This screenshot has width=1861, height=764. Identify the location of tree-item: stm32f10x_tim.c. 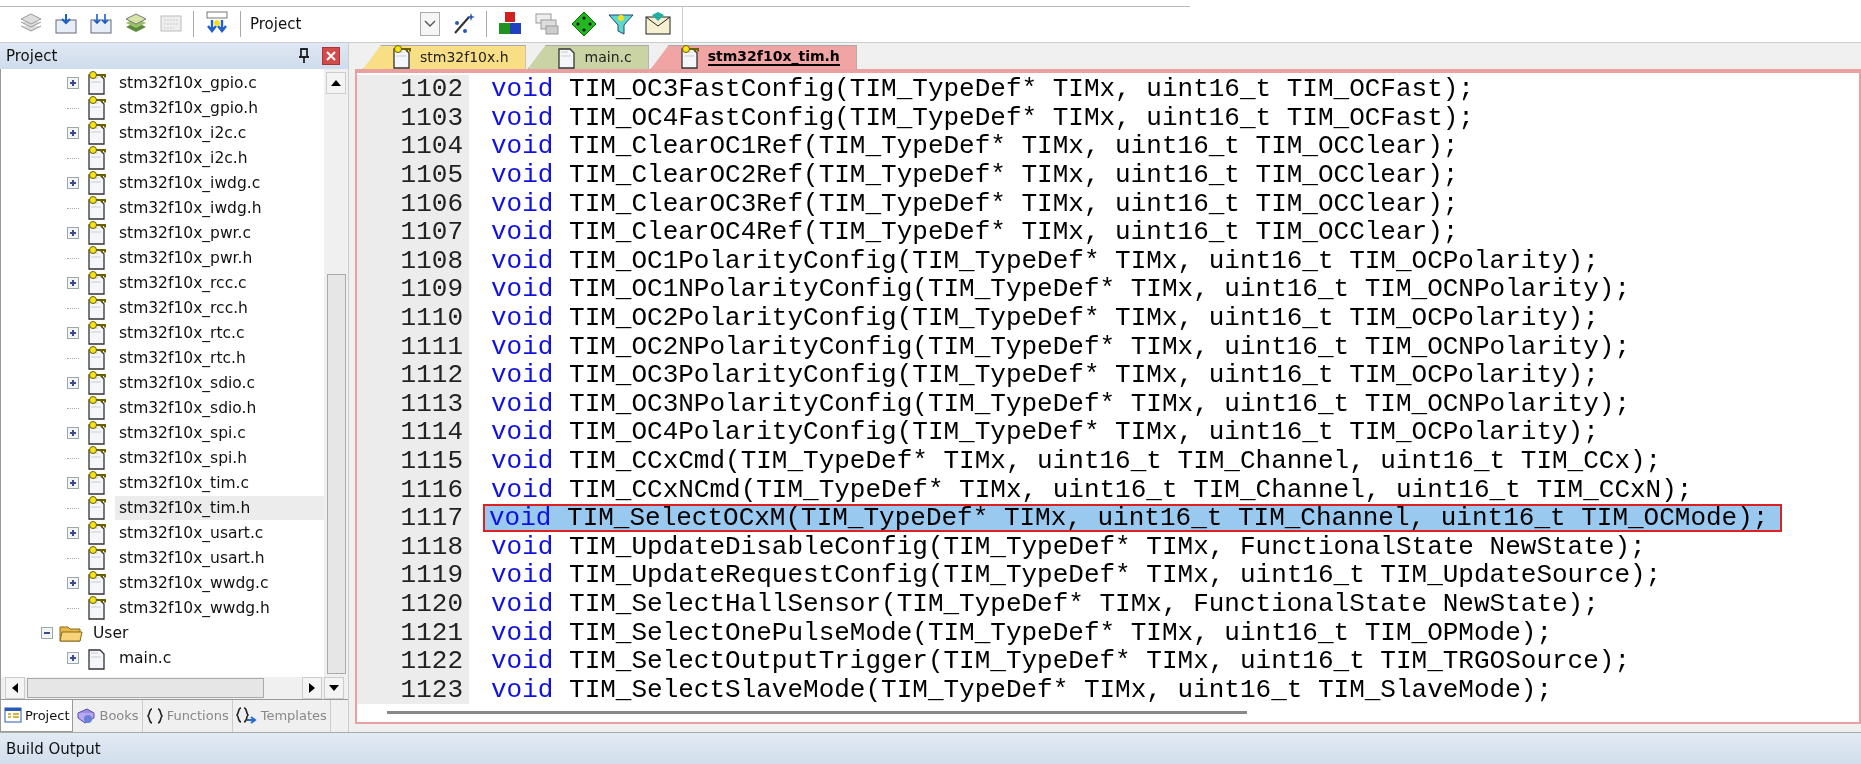
(184, 483).